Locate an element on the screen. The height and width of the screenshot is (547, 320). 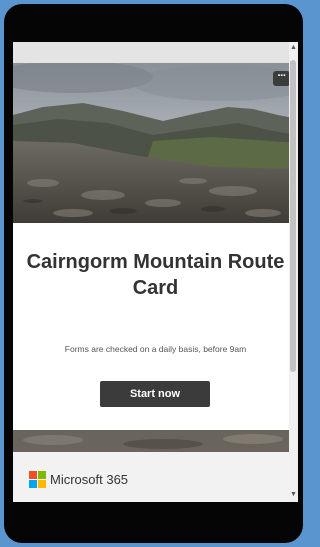
scrollbar: ▲ ▼ is located at coordinates (293, 272).